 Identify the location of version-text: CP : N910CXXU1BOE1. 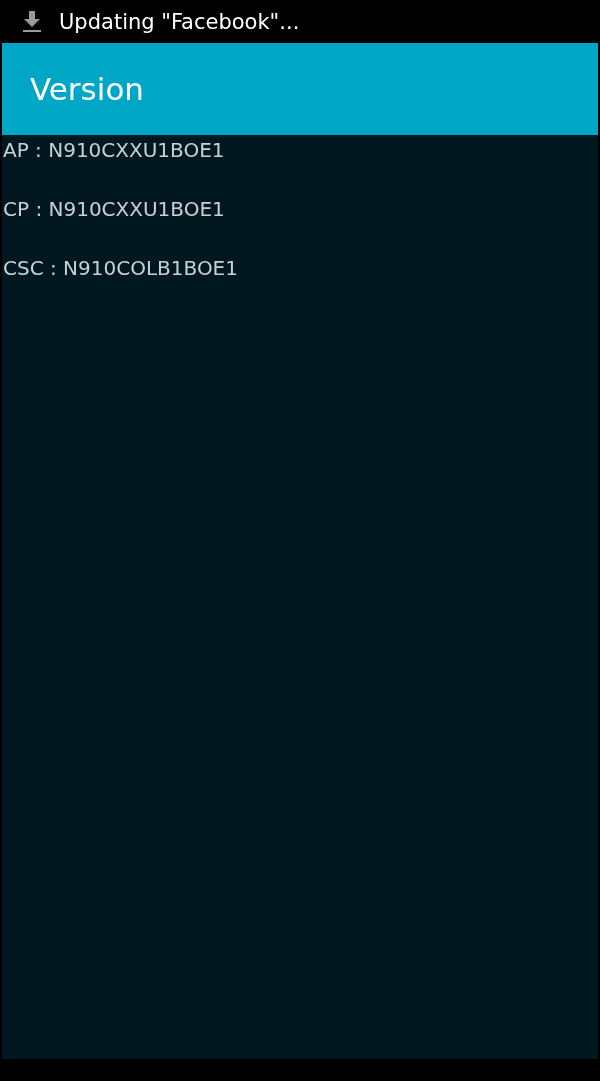
(114, 209).